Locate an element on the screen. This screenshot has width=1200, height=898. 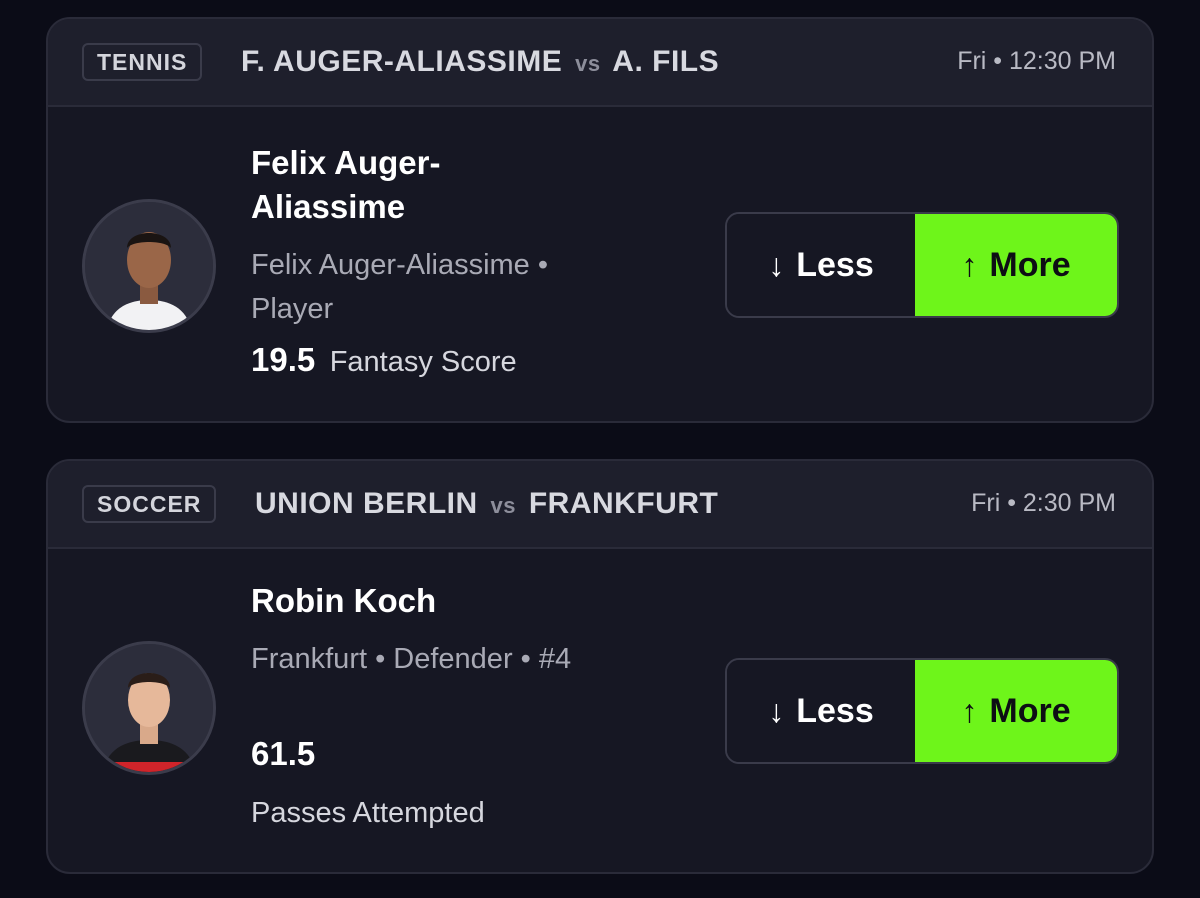
team-b: A. FILS is located at coordinates (666, 61).